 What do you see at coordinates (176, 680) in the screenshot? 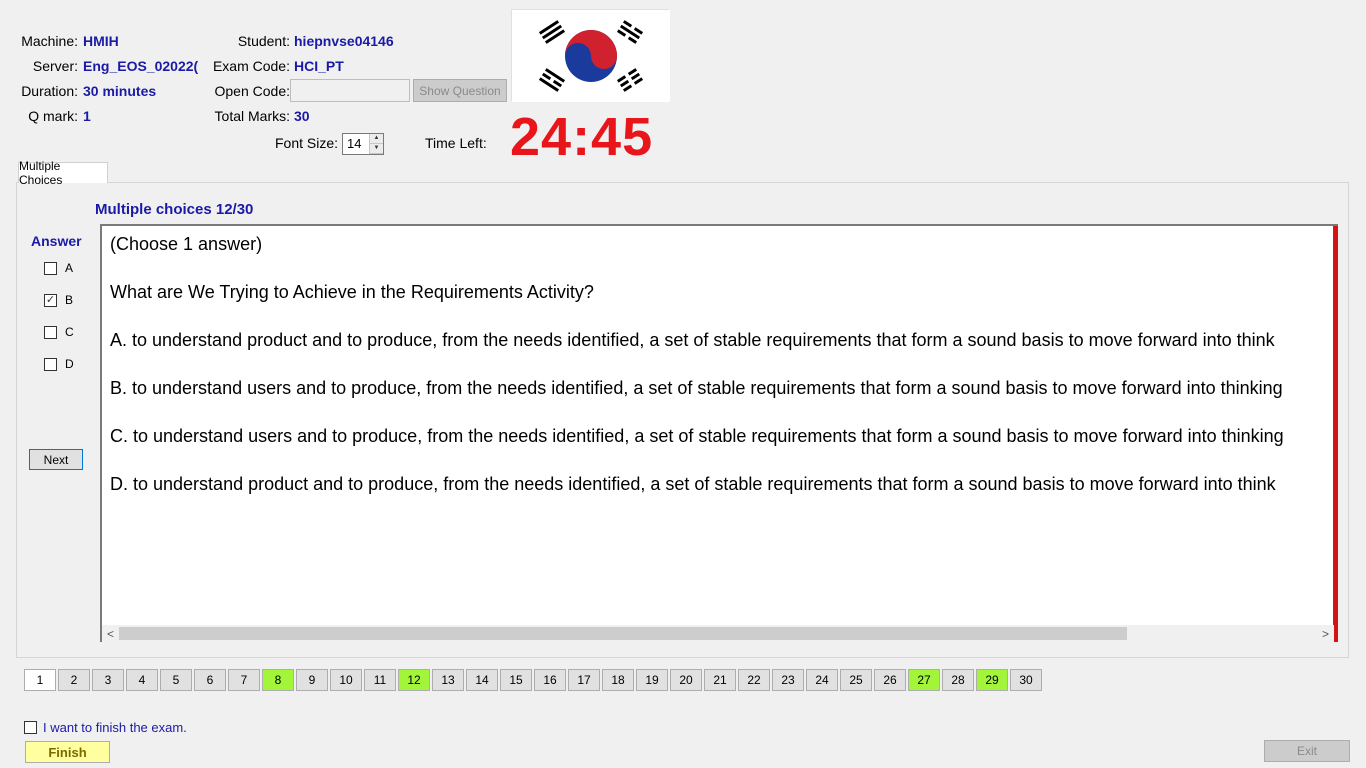
I see `question-nav-button: 5` at bounding box center [176, 680].